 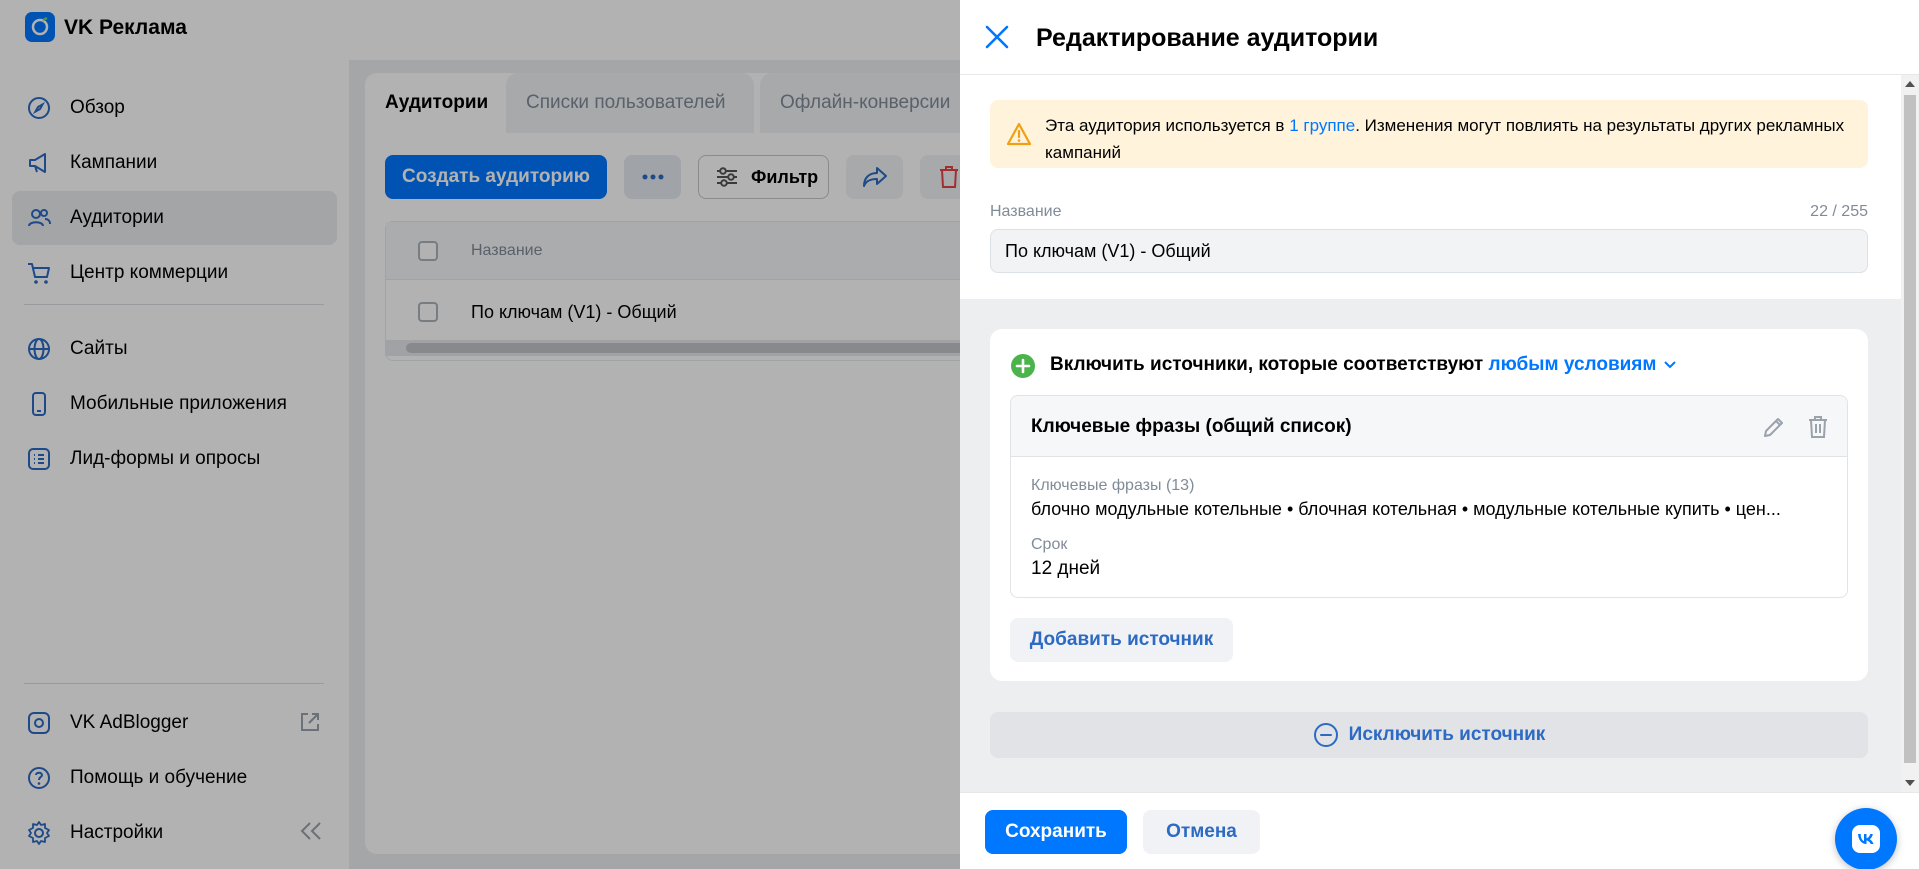 I want to click on warning-text-prefix: Эта аудитория используется в, so click(x=1167, y=125).